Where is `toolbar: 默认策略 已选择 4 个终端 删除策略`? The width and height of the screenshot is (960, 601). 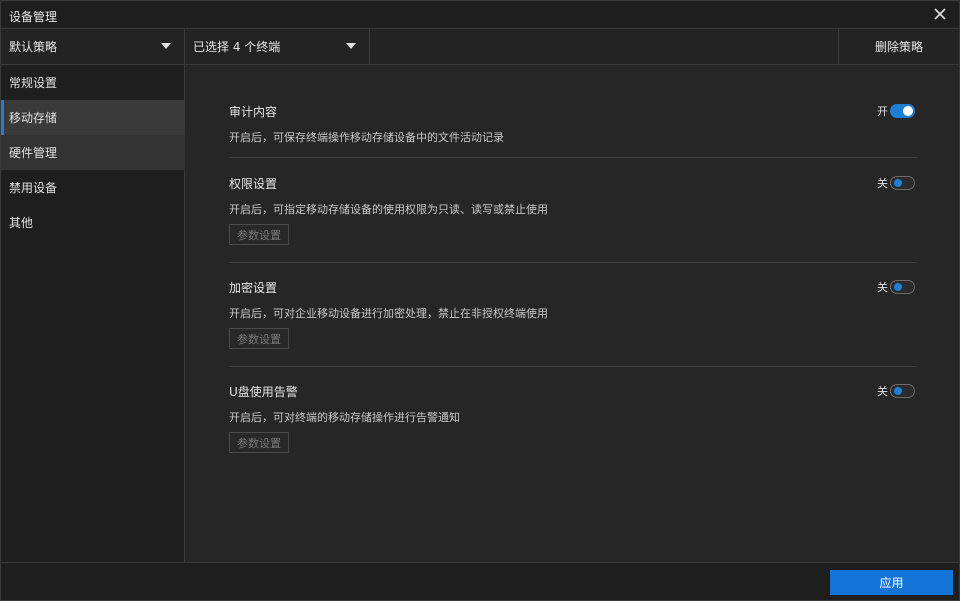 toolbar: 默认策略 已选择 4 个终端 删除策略 is located at coordinates (480, 47).